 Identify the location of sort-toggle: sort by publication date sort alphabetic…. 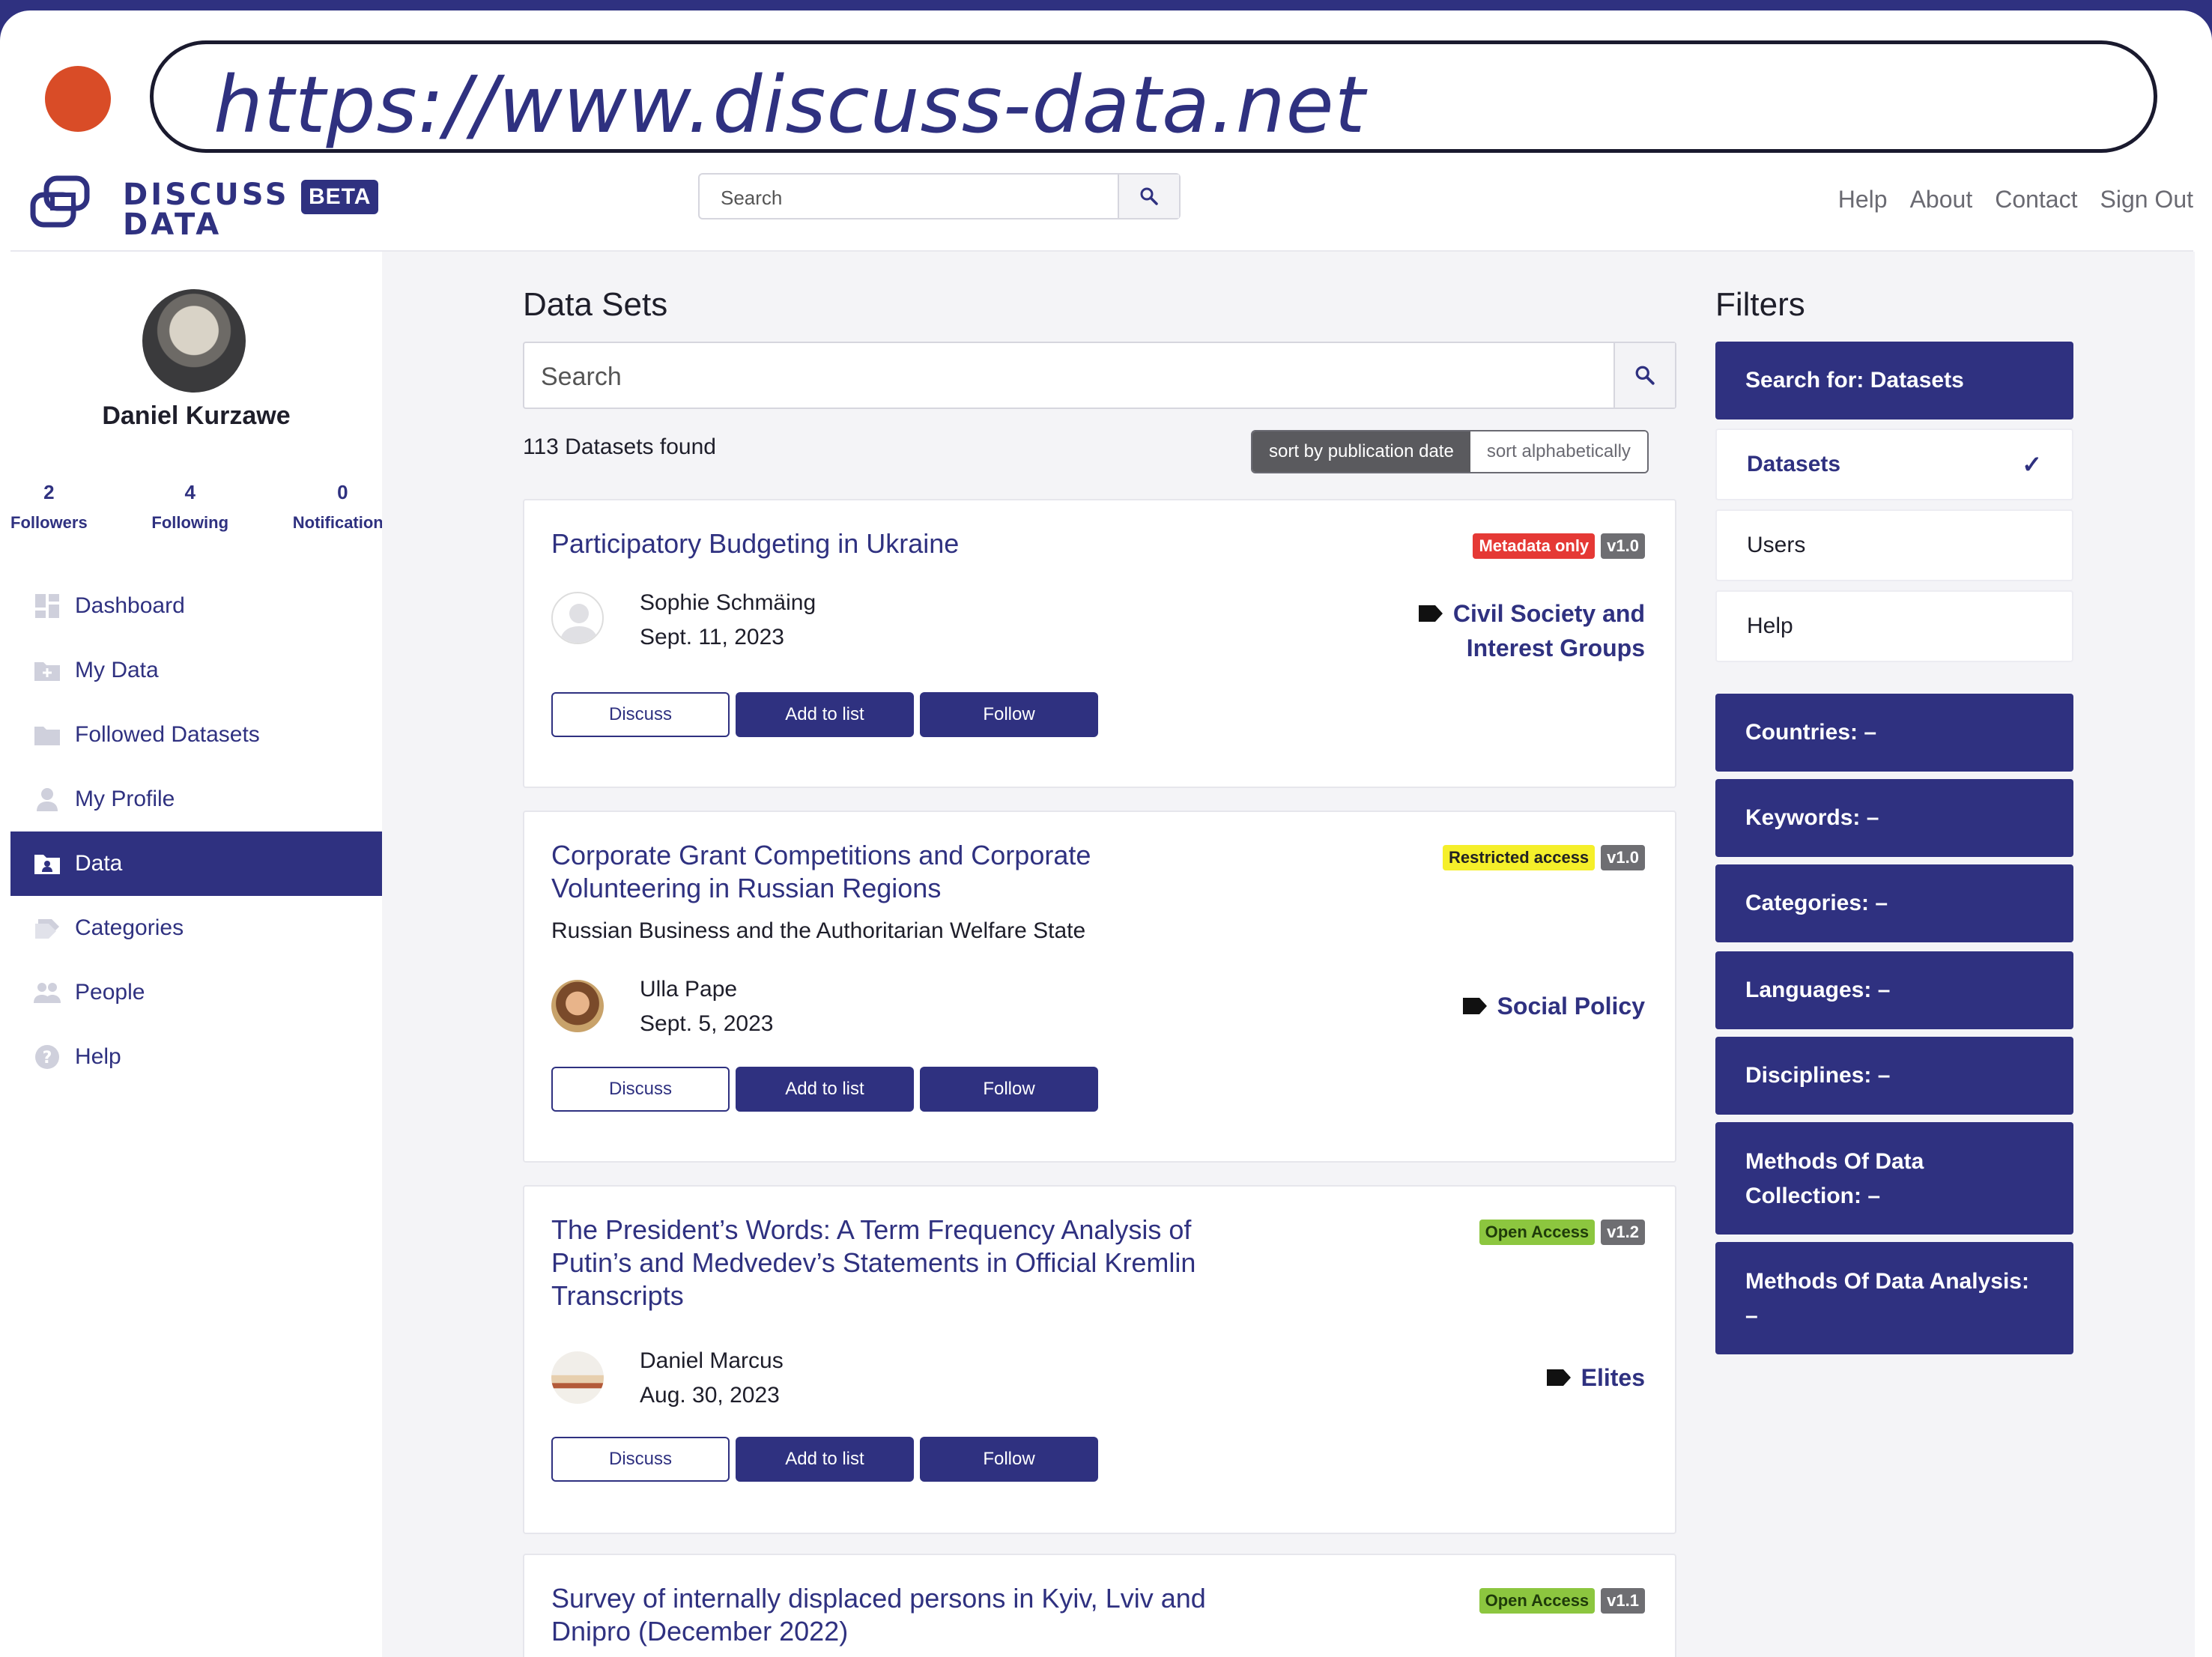
(1450, 452).